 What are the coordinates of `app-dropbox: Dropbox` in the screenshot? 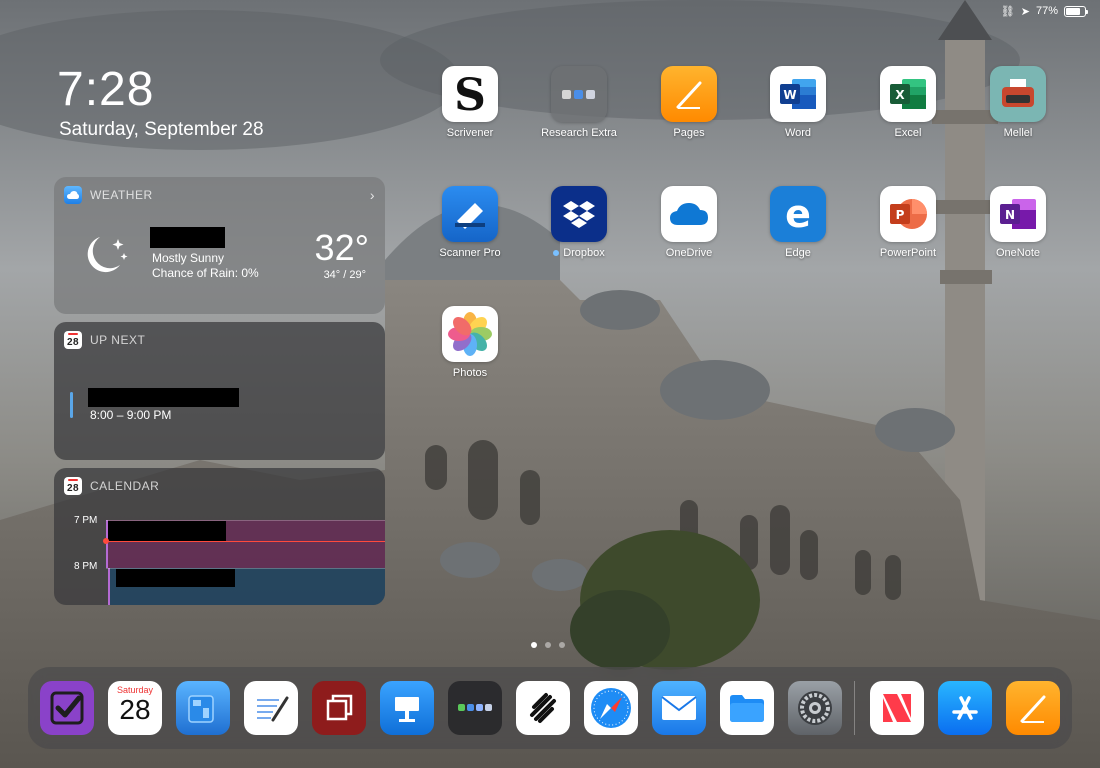 It's located at (579, 222).